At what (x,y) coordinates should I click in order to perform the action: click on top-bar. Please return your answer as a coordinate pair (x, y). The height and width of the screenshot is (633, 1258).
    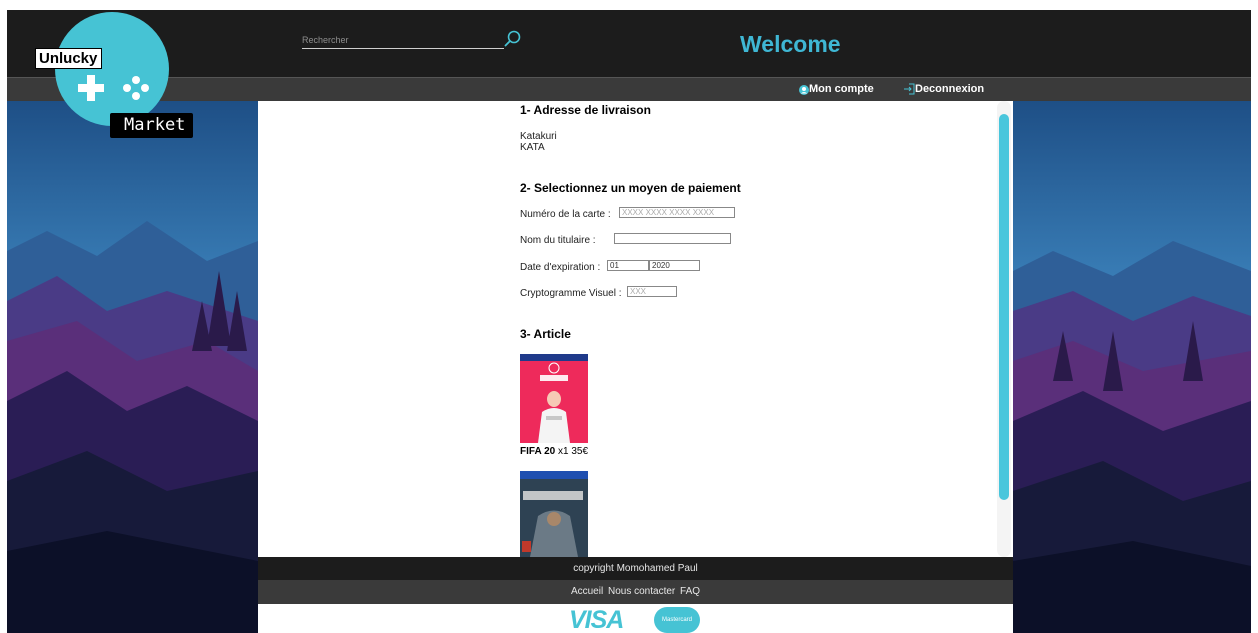
    Looking at the image, I should click on (629, 43).